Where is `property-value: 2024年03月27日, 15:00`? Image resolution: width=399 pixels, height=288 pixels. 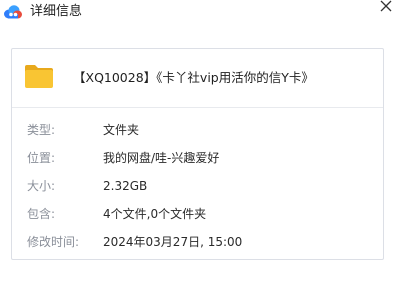
property-value: 2024年03月27日, 15:00 is located at coordinates (173, 242).